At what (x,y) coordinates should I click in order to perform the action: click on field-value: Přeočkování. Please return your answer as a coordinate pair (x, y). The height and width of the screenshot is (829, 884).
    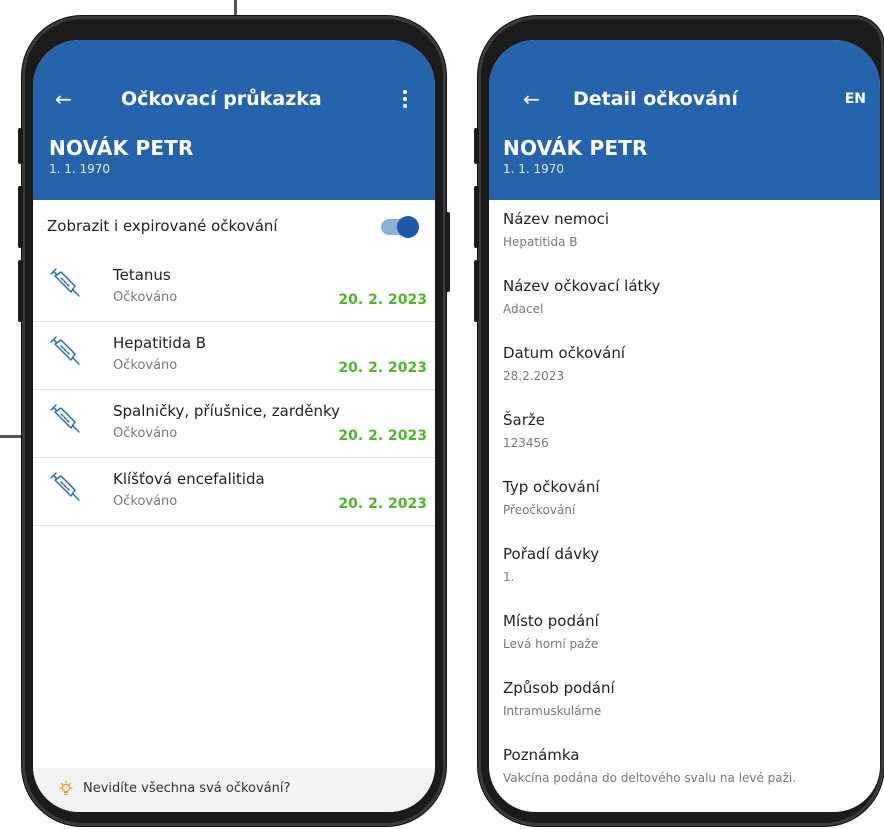
    Looking at the image, I should click on (539, 510).